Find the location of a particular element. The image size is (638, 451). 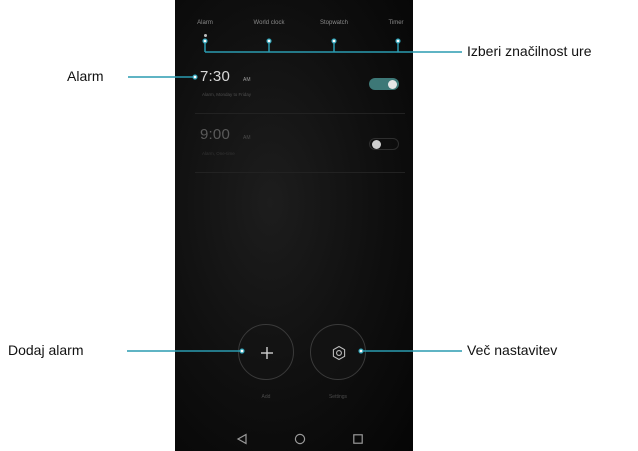

plus-icon is located at coordinates (267, 353).